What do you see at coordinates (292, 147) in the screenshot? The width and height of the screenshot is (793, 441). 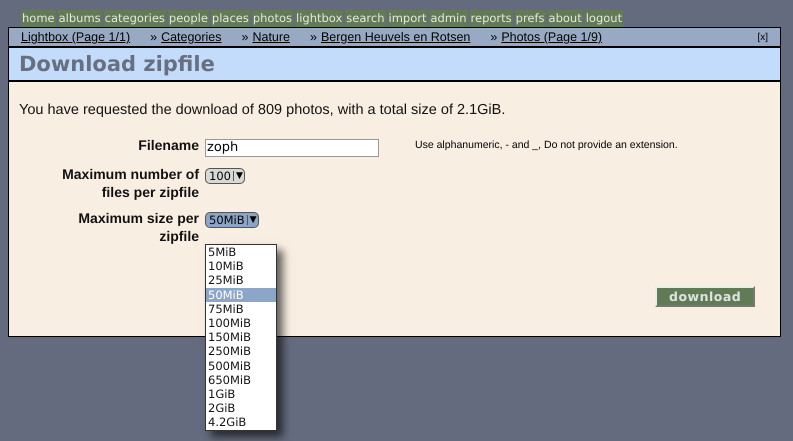 I see `filename-field: zoph` at bounding box center [292, 147].